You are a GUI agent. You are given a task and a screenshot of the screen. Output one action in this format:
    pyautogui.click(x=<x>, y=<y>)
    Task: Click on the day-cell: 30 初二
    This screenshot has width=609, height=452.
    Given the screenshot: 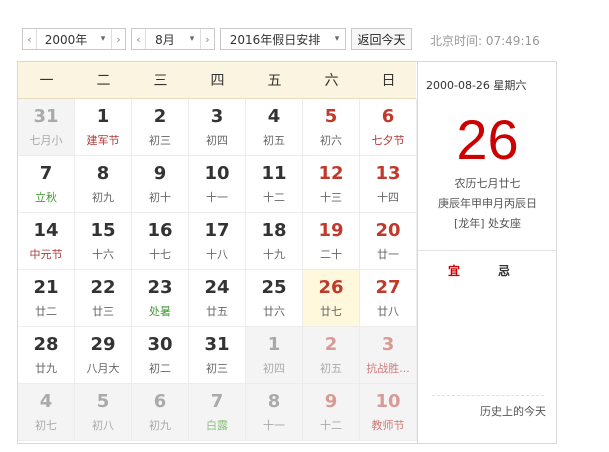 What is the action you would take?
    pyautogui.click(x=160, y=355)
    